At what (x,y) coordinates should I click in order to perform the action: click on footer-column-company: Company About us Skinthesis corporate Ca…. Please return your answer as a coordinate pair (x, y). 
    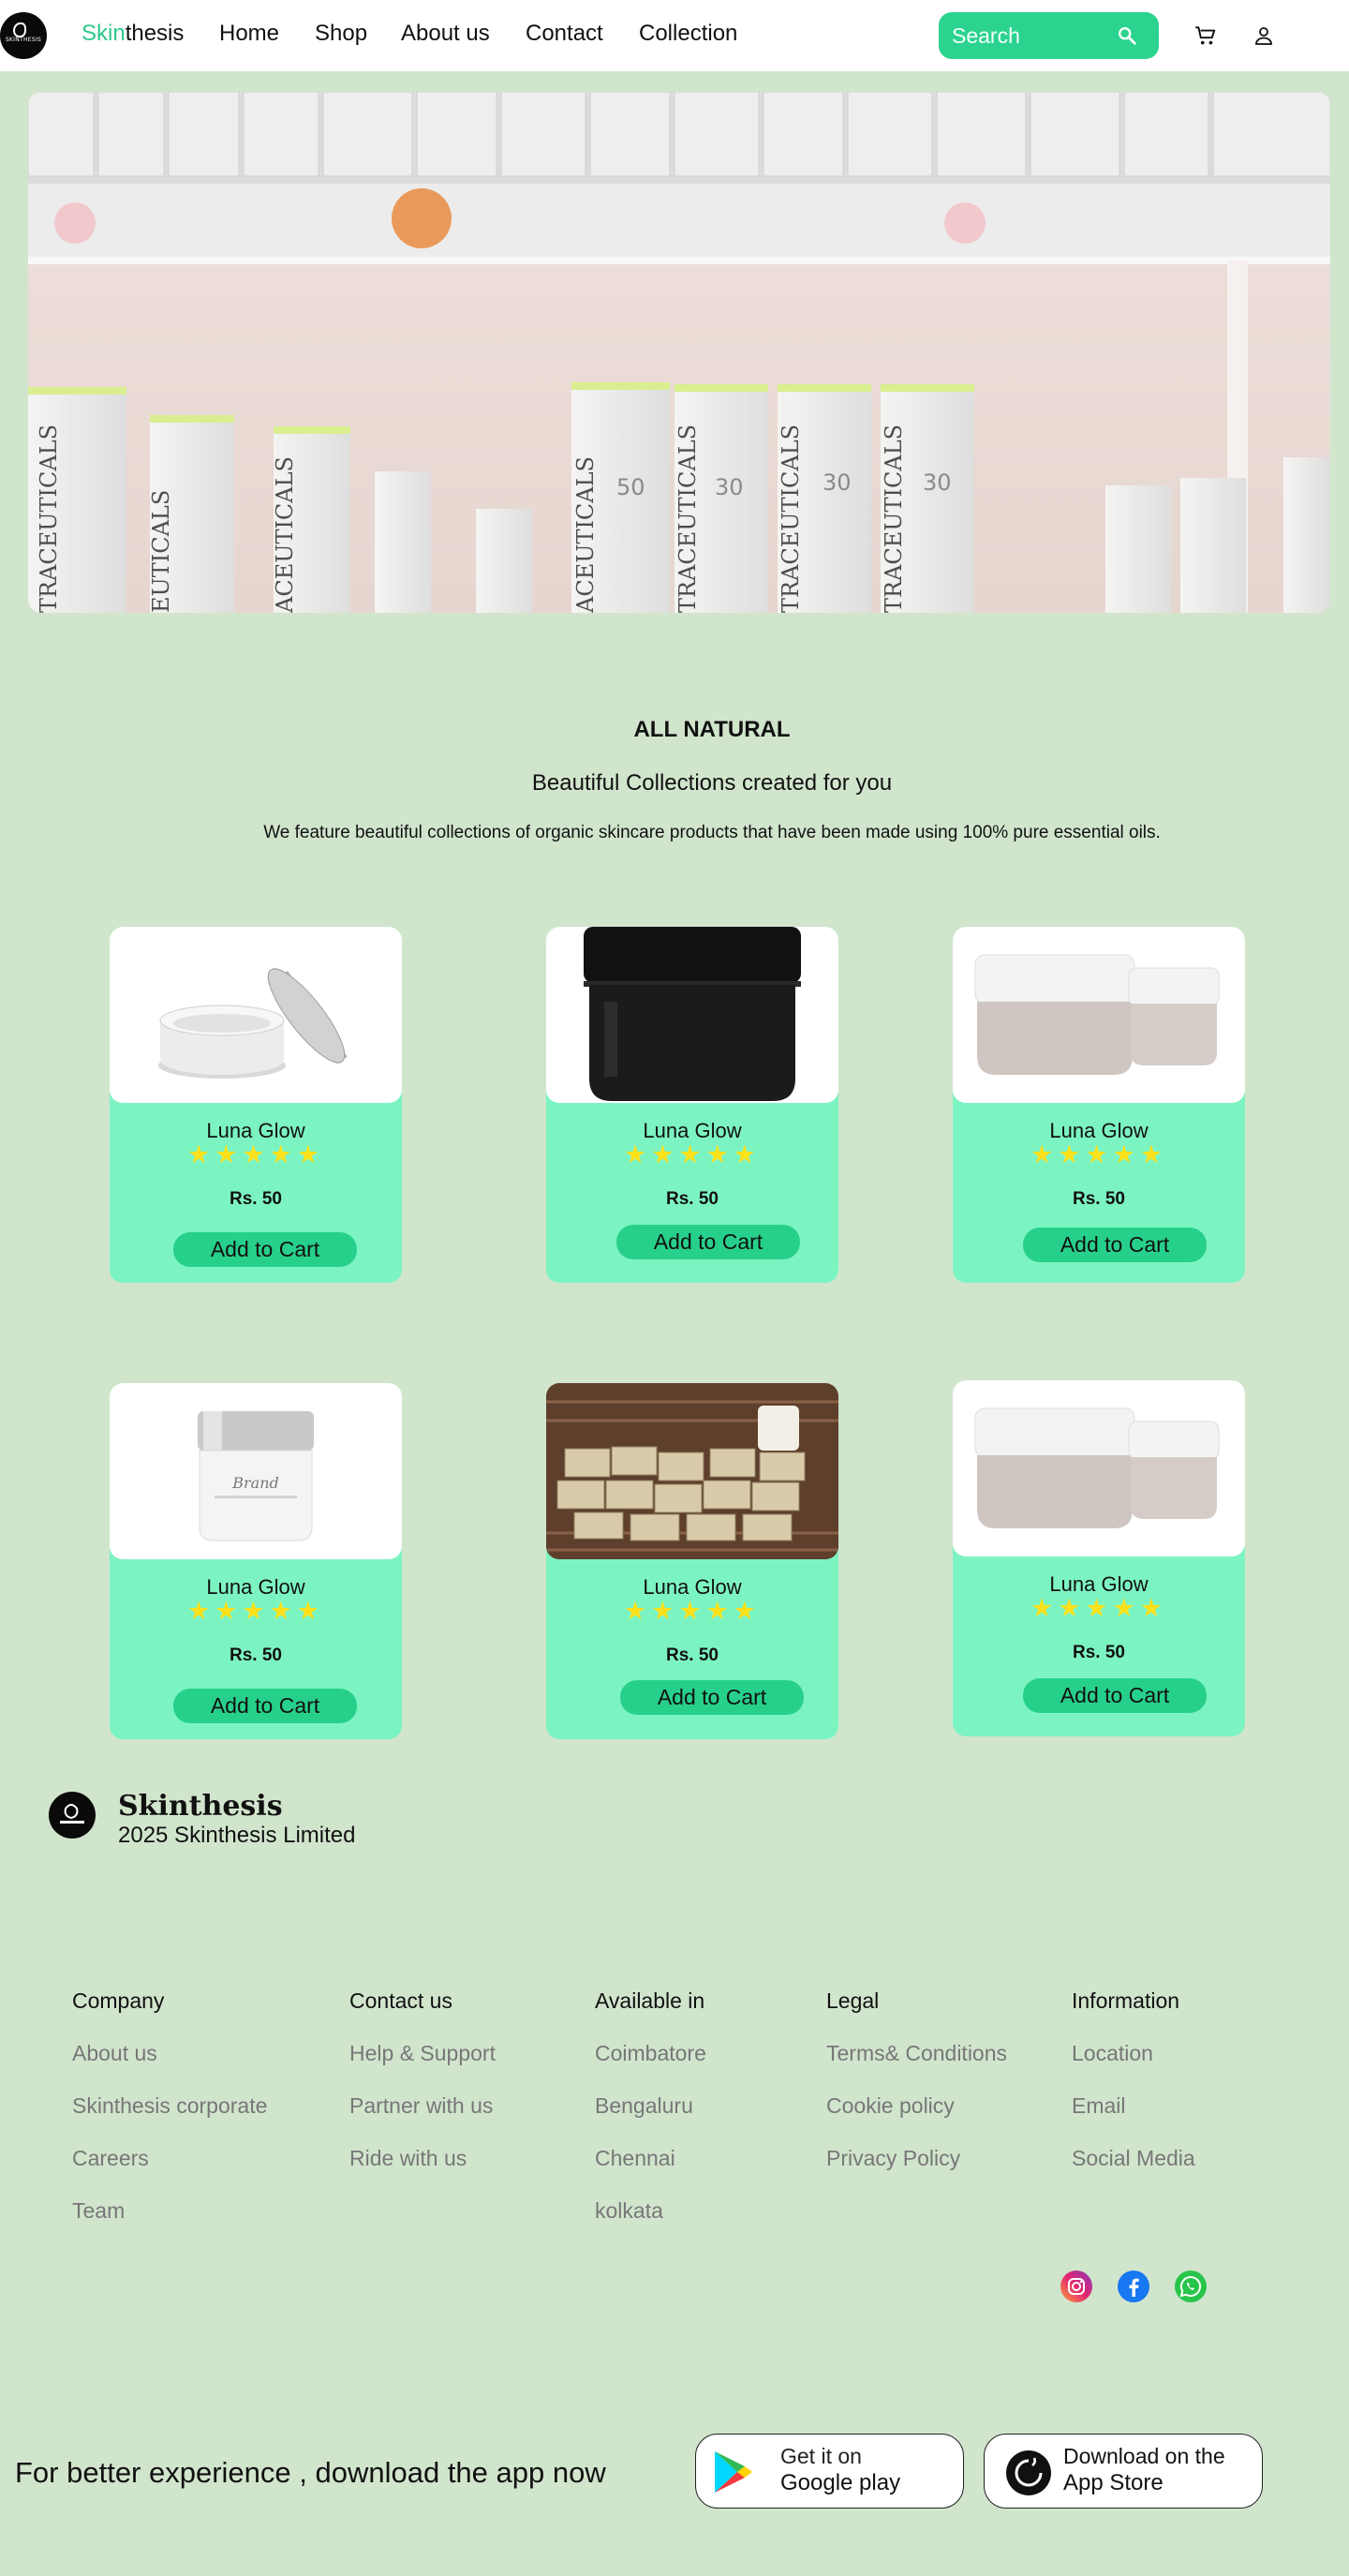
    Looking at the image, I should click on (170, 2119).